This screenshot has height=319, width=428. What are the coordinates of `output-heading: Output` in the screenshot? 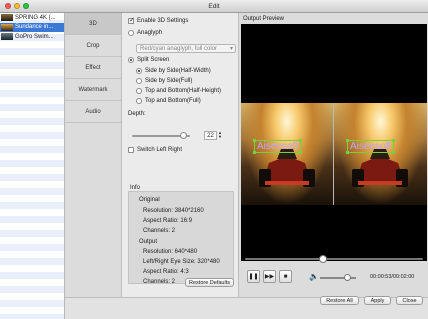 It's located at (148, 242).